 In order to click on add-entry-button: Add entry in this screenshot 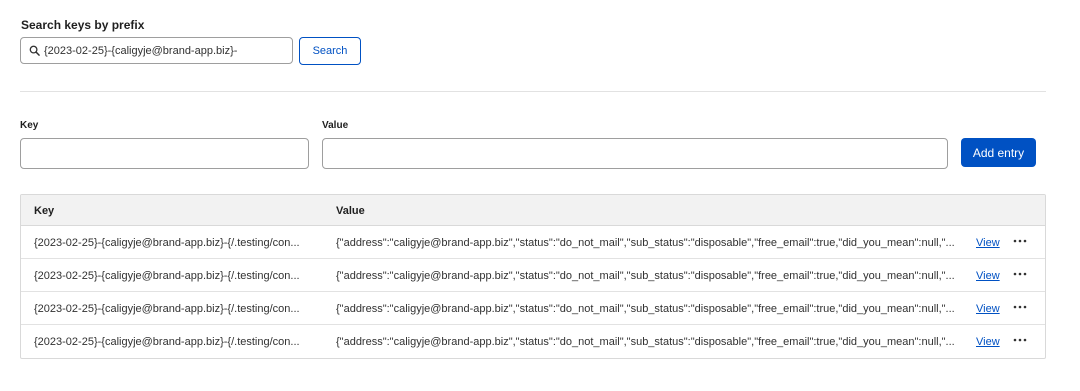, I will do `click(998, 152)`.